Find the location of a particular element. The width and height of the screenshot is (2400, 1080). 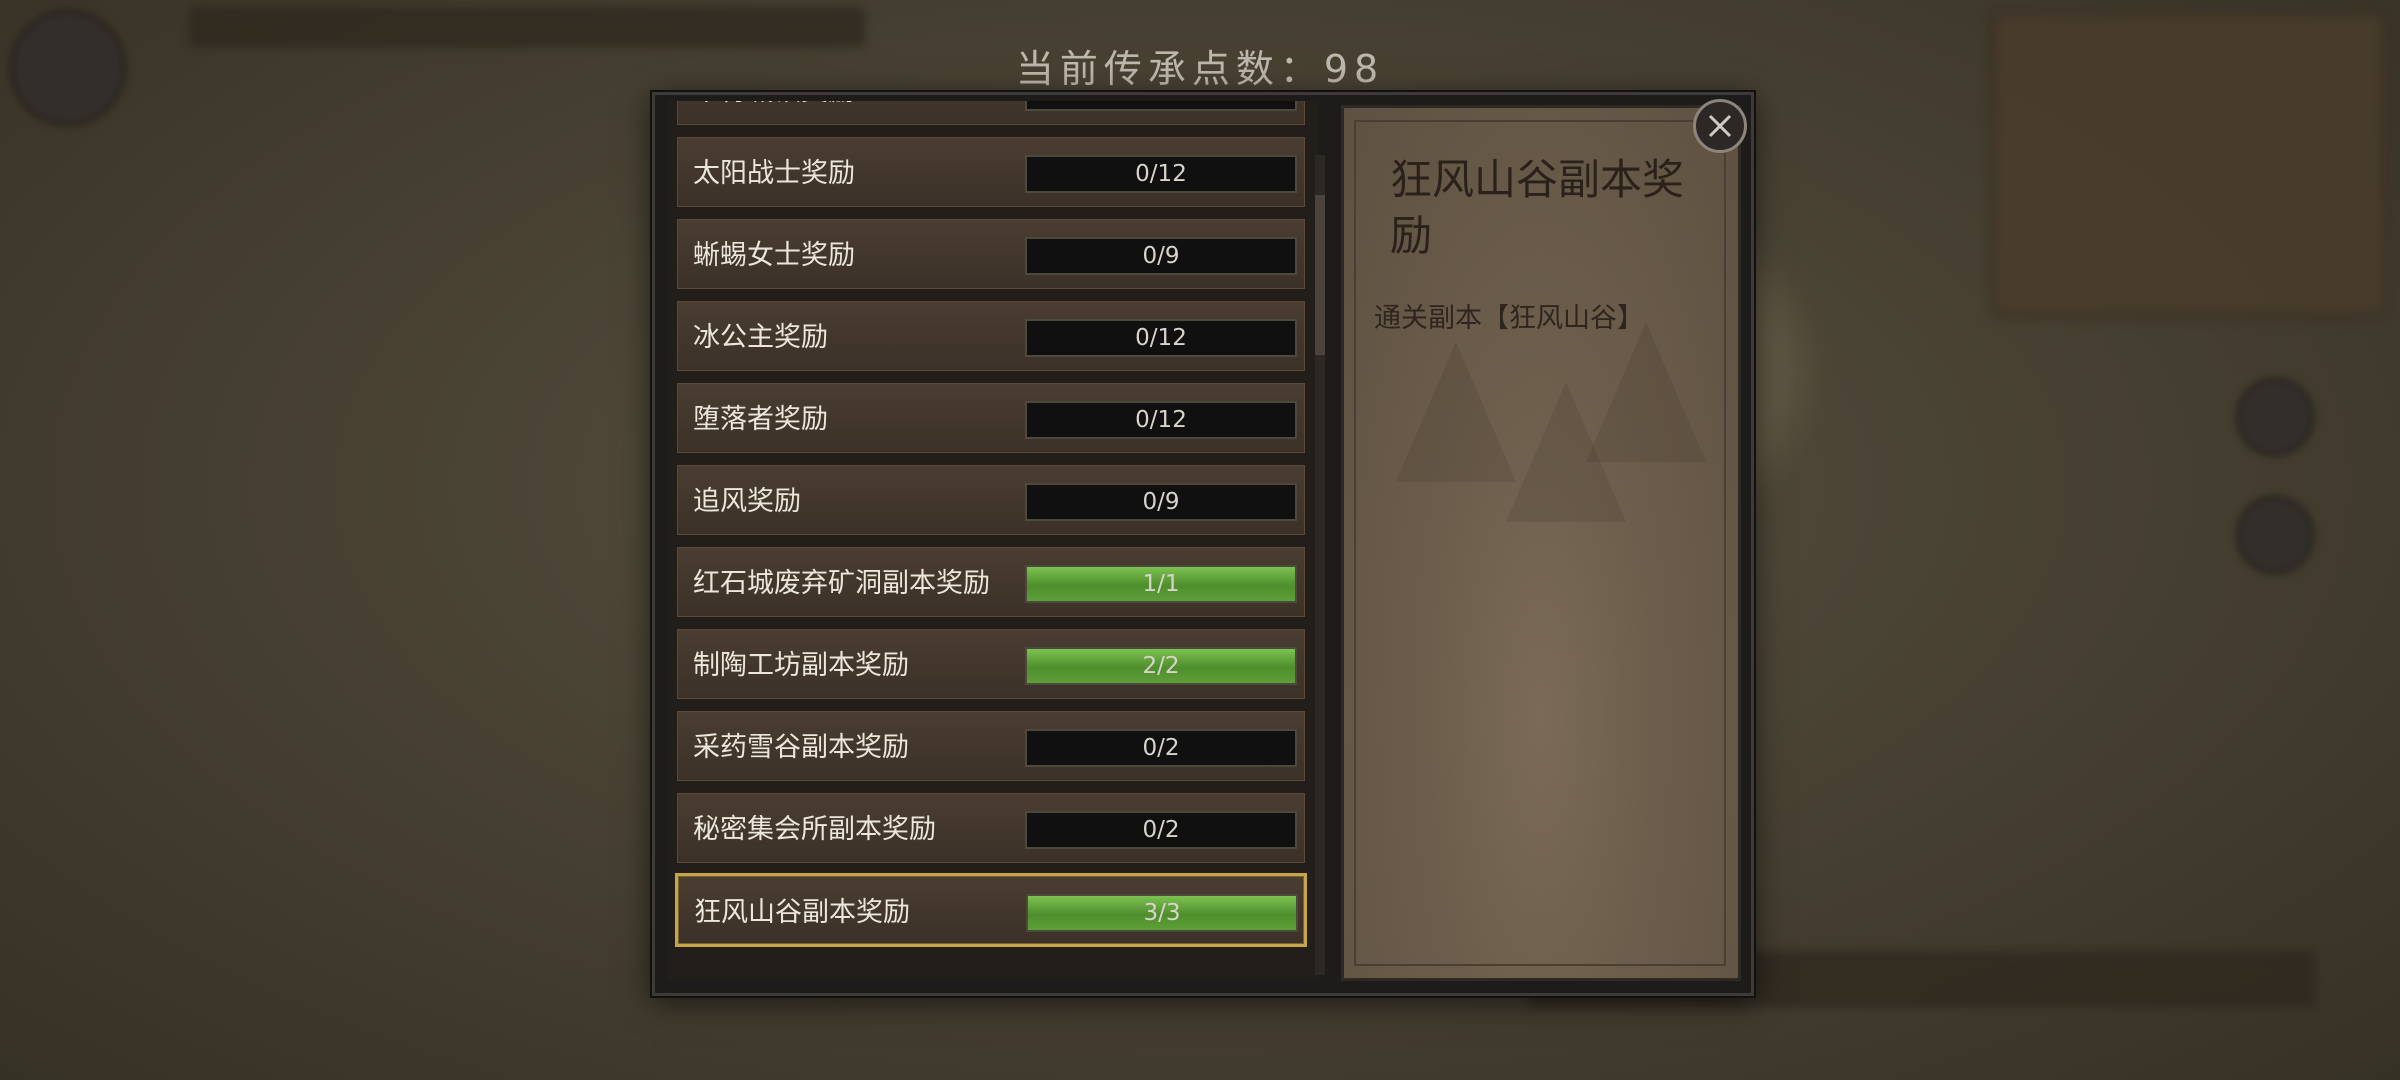

legacy-points-label: 当前传承点数：98 is located at coordinates (1200, 69).